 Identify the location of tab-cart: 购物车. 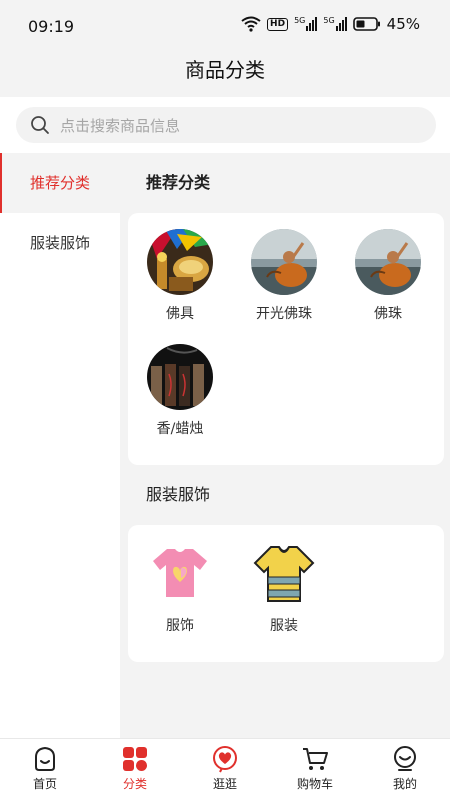
(315, 770).